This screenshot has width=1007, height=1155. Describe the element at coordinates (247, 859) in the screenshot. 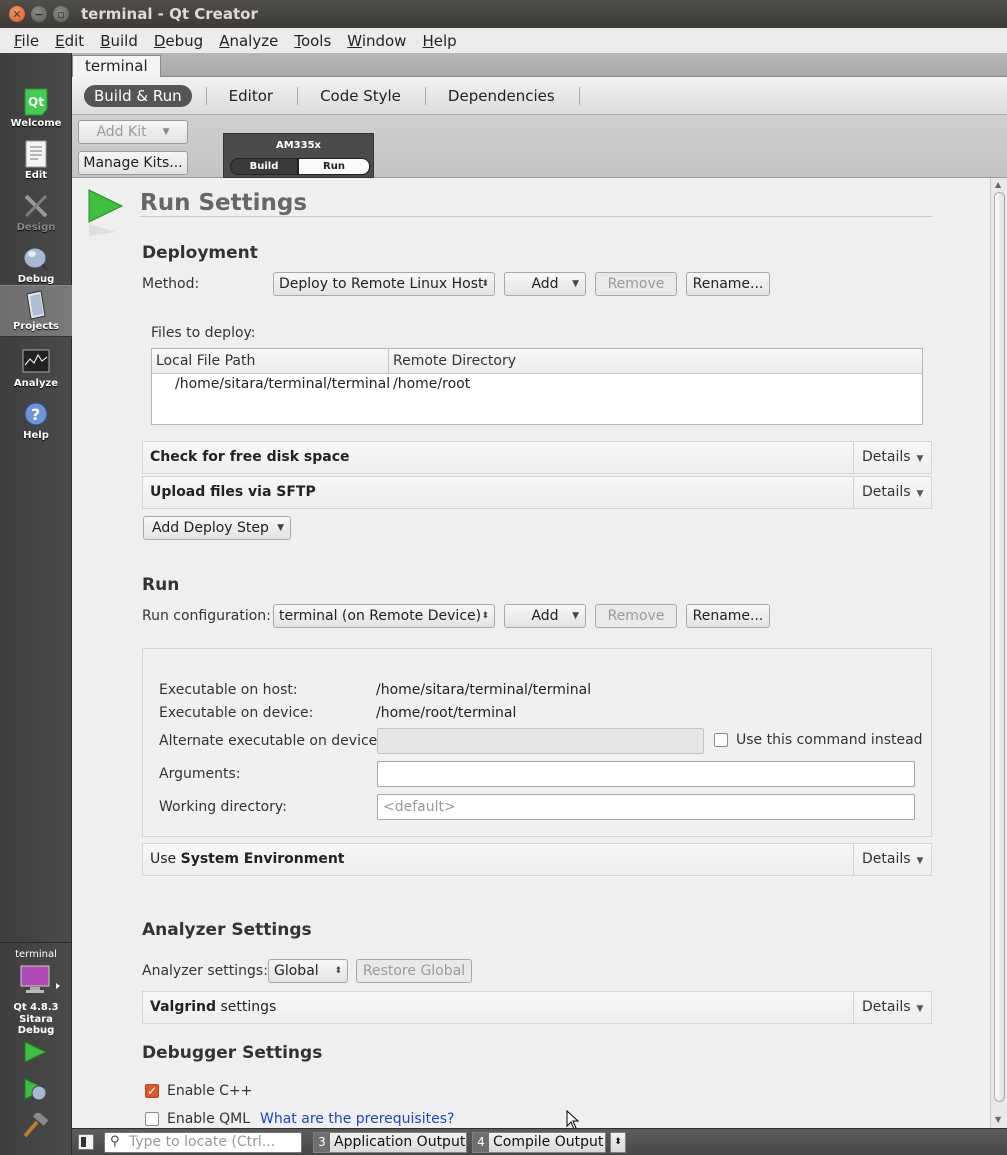

I see `env-title: Use System Environment` at that location.